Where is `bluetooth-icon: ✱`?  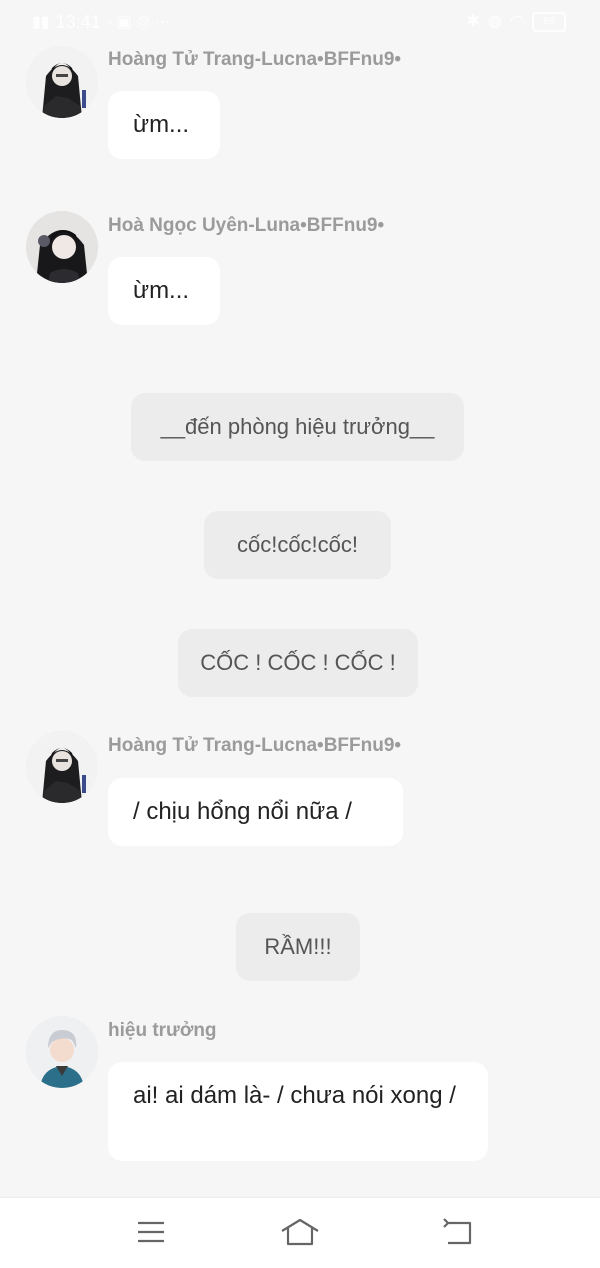
bluetooth-icon: ✱ is located at coordinates (473, 21).